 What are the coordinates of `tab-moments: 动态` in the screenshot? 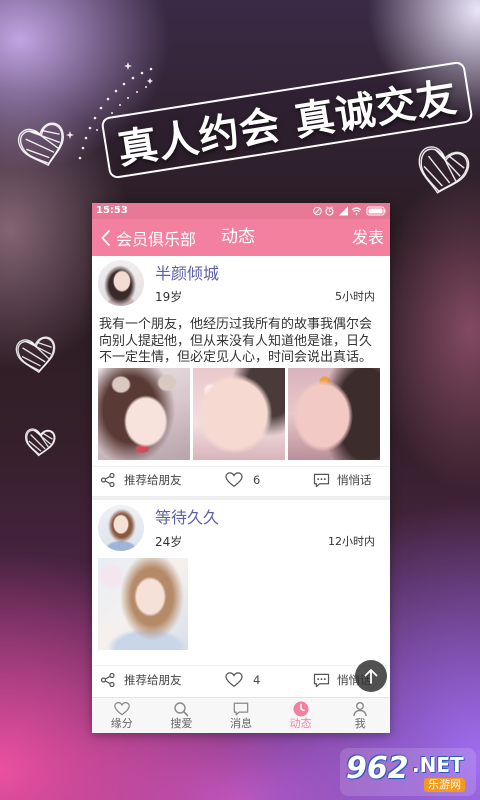 It's located at (301, 715).